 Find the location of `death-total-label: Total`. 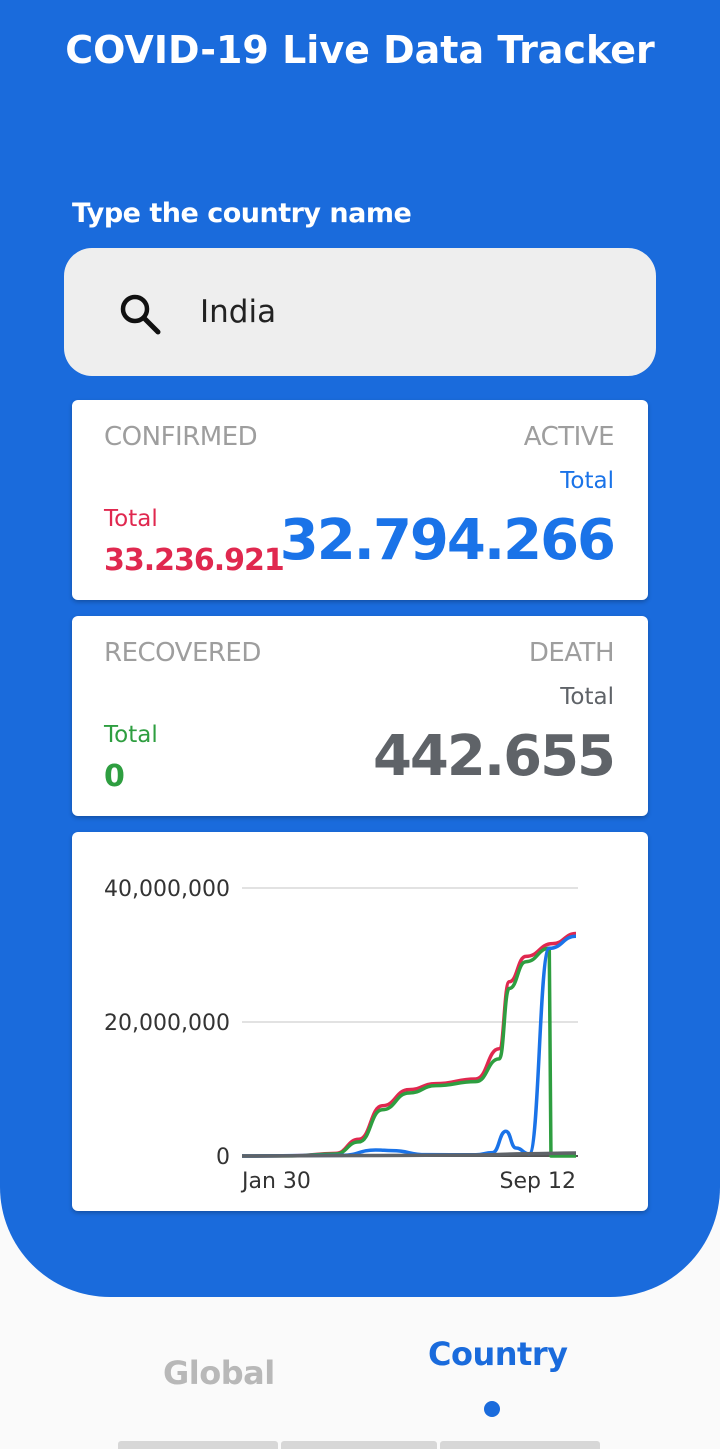

death-total-label: Total is located at coordinates (587, 697).